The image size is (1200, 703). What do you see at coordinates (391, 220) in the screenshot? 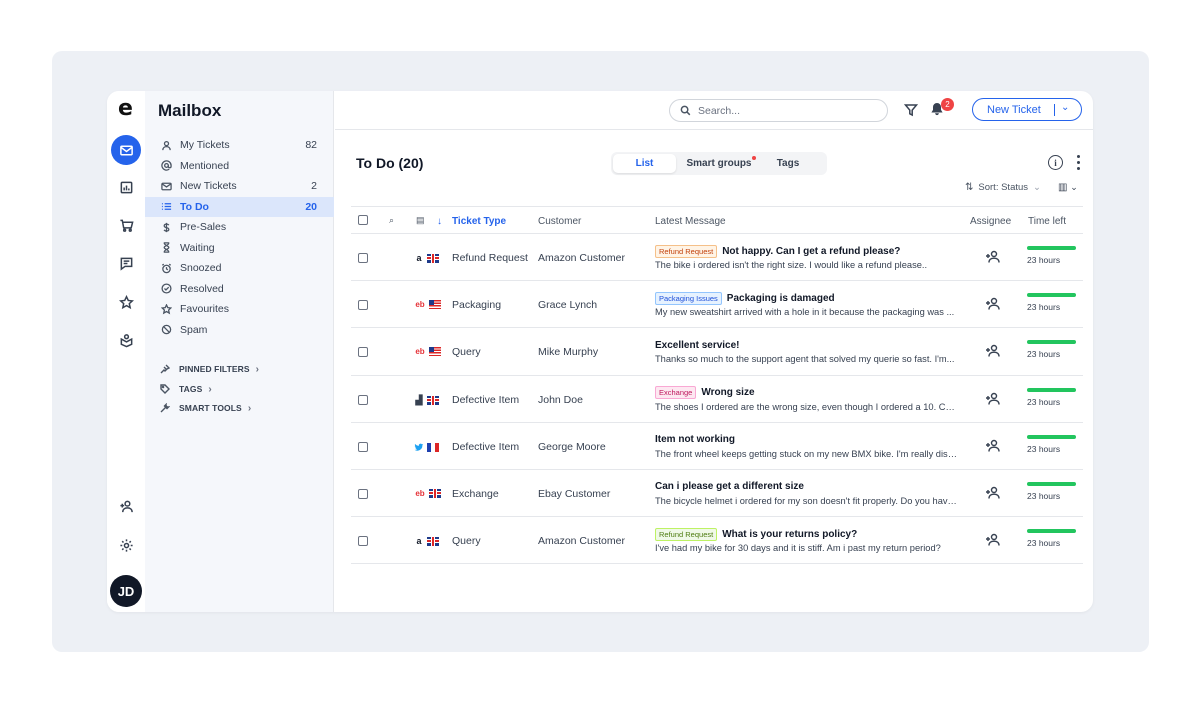
I see `pin-column-icon: ⌕` at bounding box center [391, 220].